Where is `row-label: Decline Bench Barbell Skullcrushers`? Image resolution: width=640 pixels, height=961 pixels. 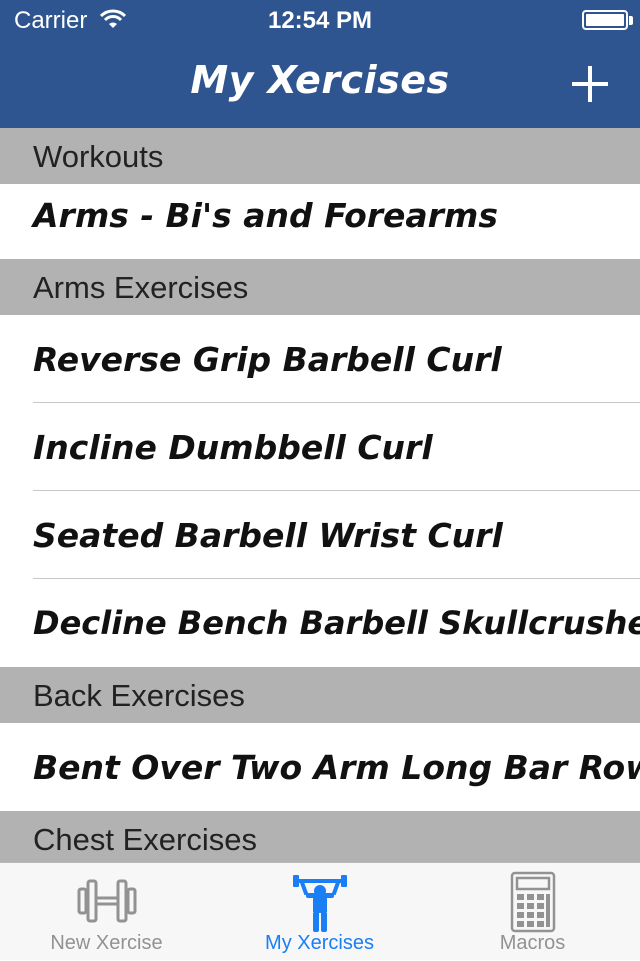 row-label: Decline Bench Barbell Skullcrushers is located at coordinates (336, 623).